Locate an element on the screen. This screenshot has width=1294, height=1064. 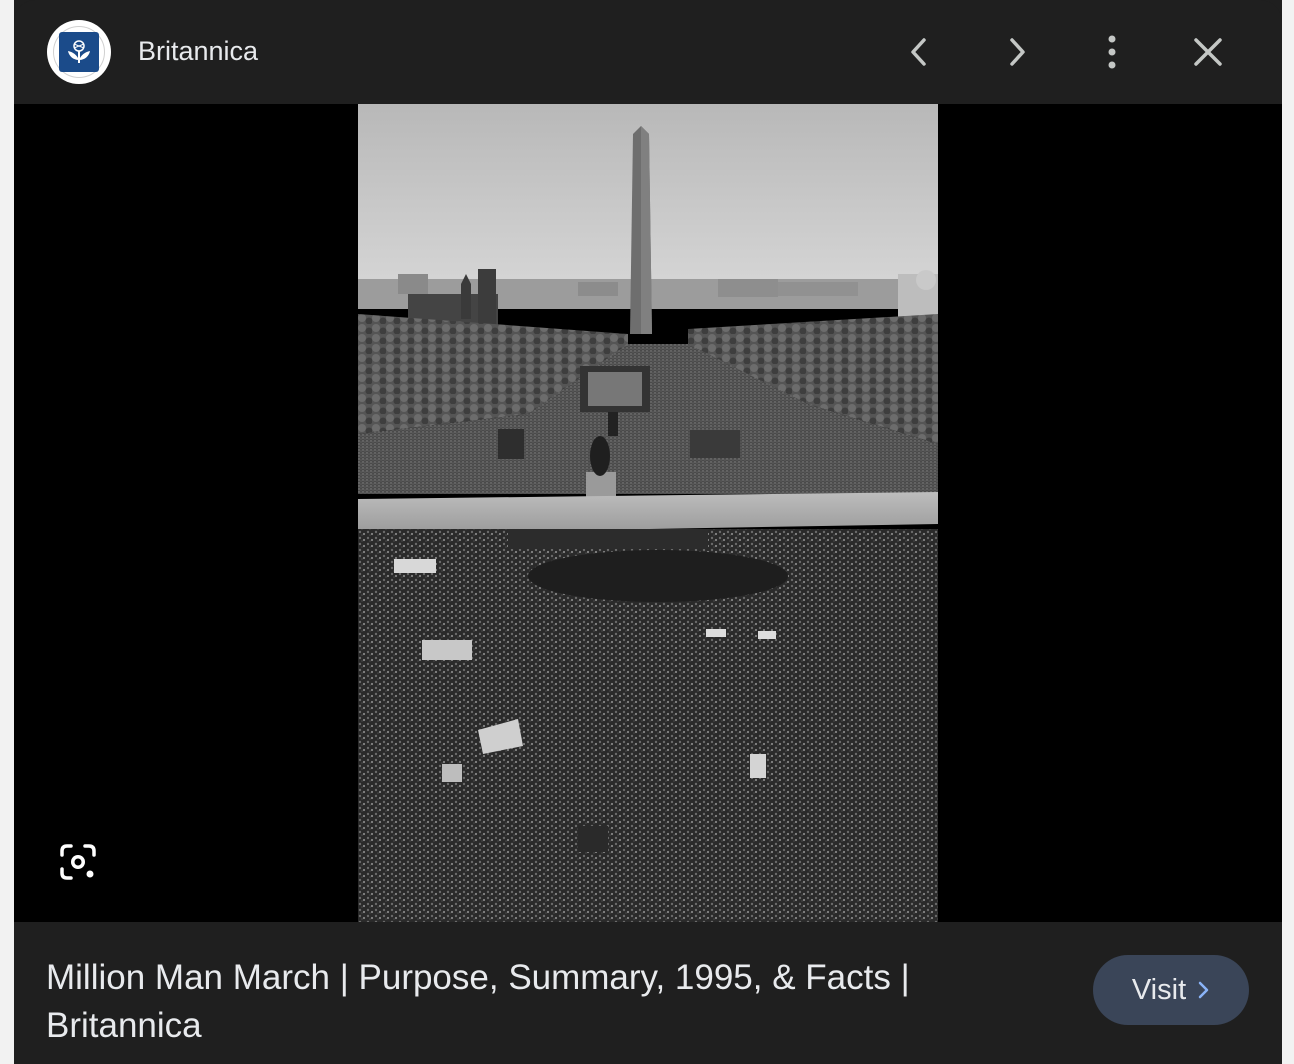
britannica-thistle-icon is located at coordinates (79, 52).